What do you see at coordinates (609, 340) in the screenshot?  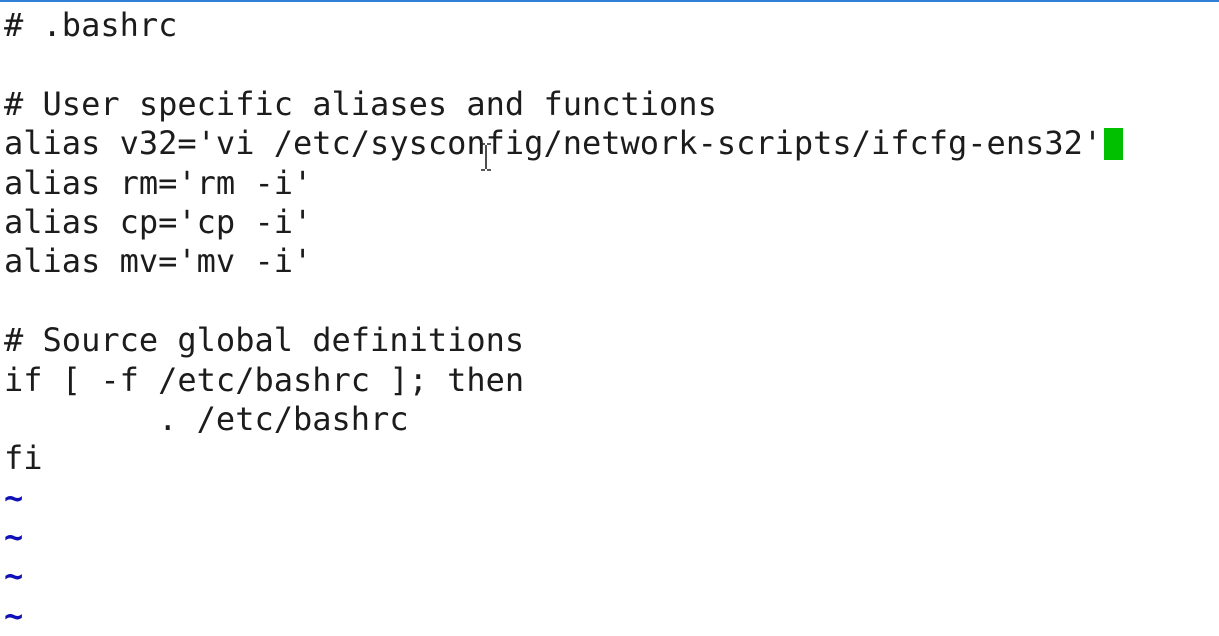 I see `editor-line-9: # Source global definitions` at bounding box center [609, 340].